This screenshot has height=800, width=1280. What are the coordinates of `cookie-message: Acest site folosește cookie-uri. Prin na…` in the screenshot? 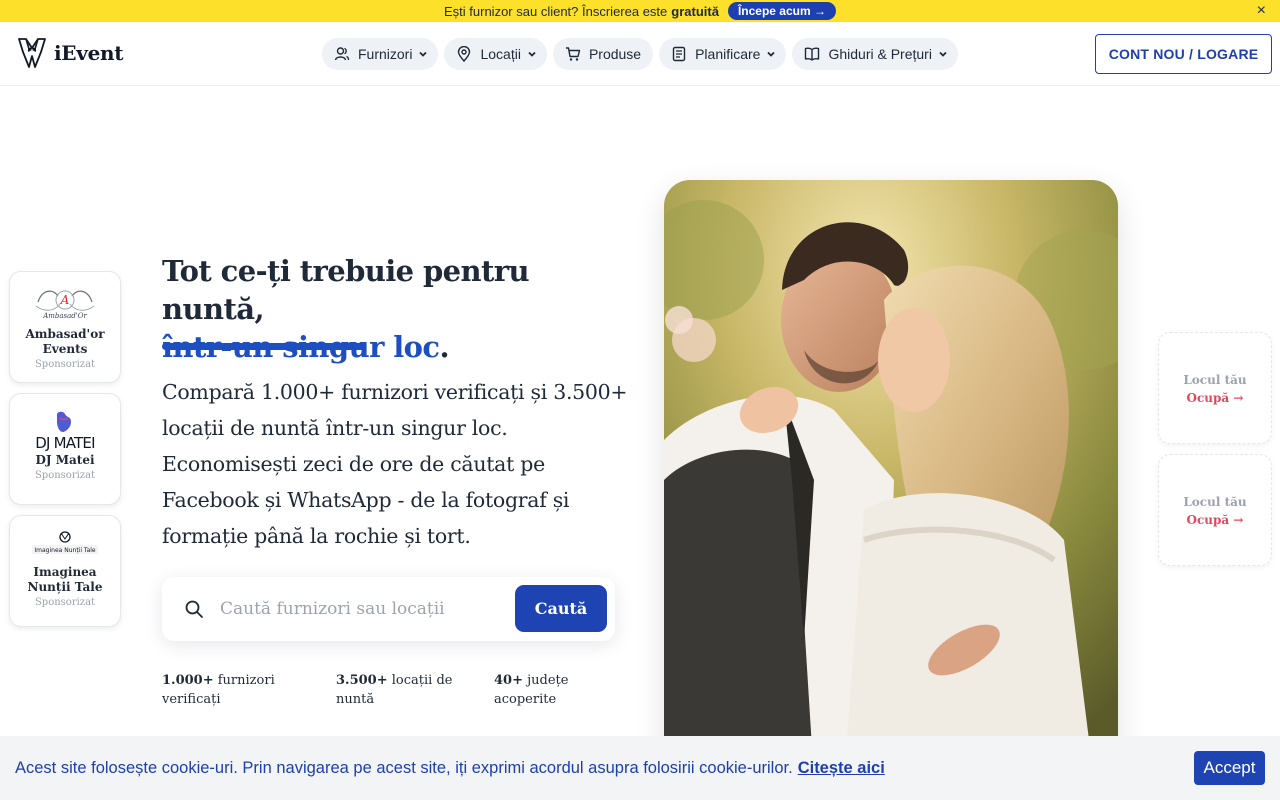 It's located at (450, 768).